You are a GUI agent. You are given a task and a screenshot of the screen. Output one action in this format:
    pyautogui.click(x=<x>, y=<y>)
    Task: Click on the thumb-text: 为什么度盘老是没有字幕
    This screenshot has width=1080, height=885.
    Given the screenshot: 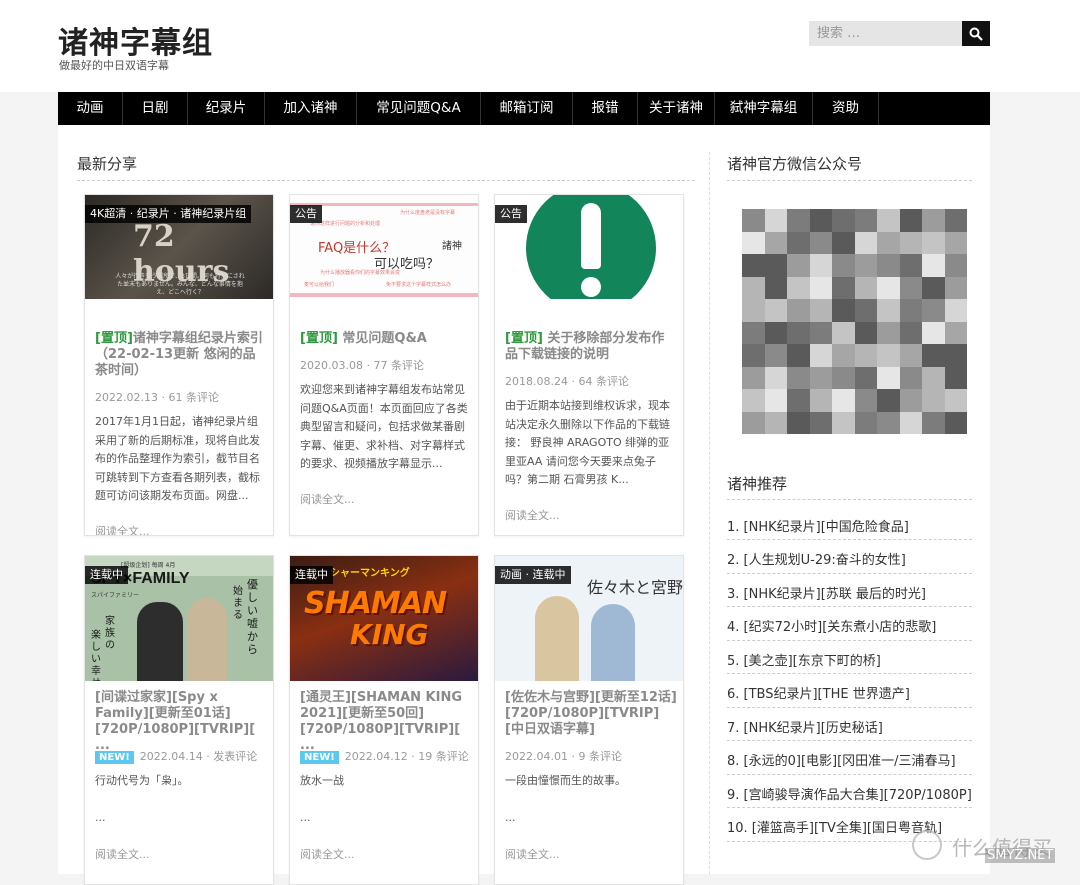 What is the action you would take?
    pyautogui.click(x=428, y=213)
    